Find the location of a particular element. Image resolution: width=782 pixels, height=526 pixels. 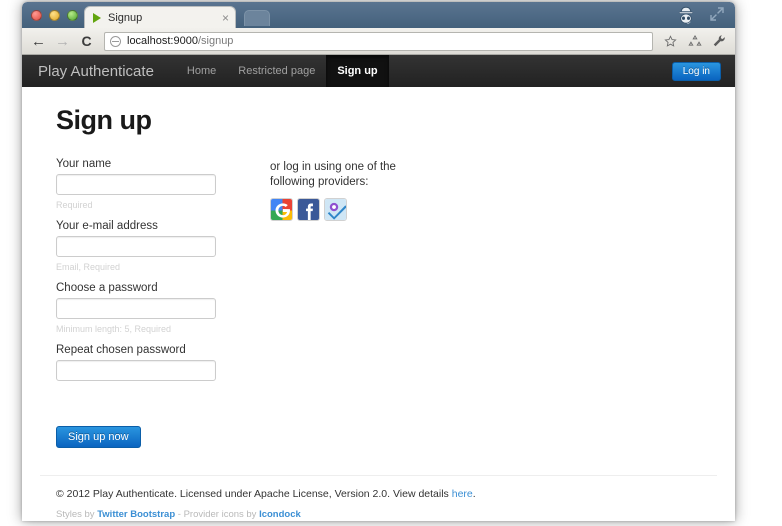

window-controls is located at coordinates (54, 15).